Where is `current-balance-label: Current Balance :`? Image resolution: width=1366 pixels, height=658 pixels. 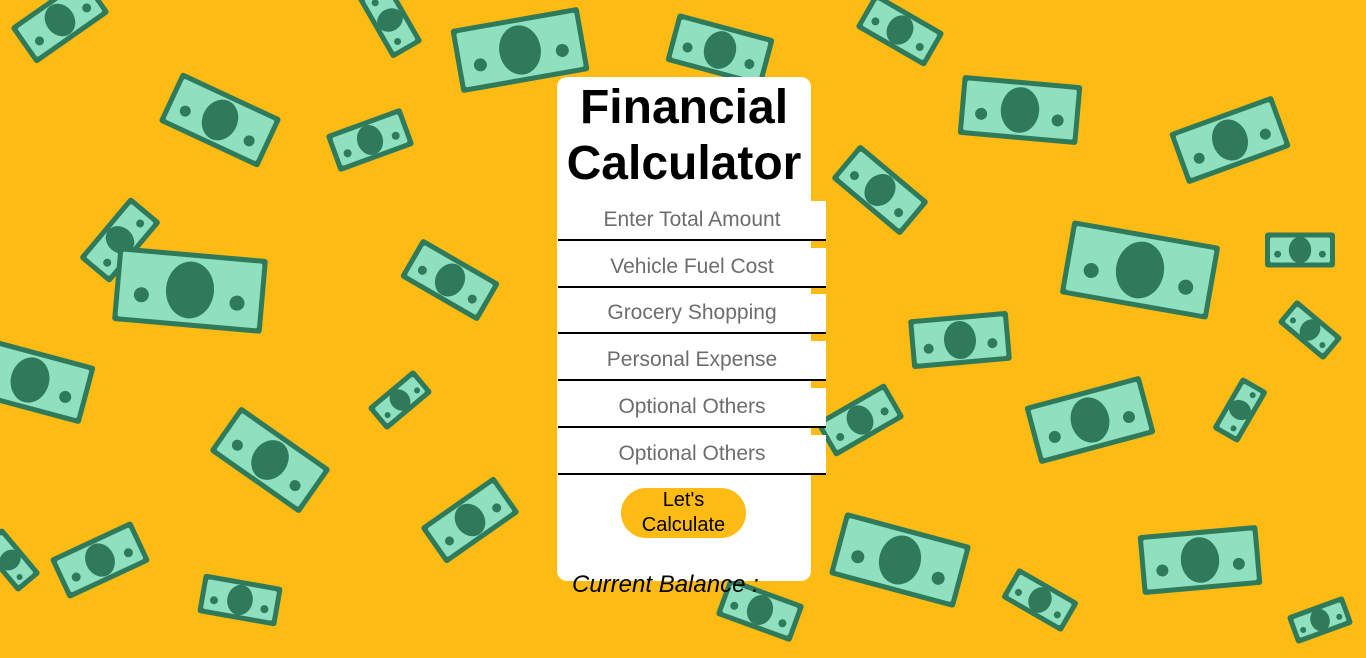
current-balance-label: Current Balance : is located at coordinates (665, 584).